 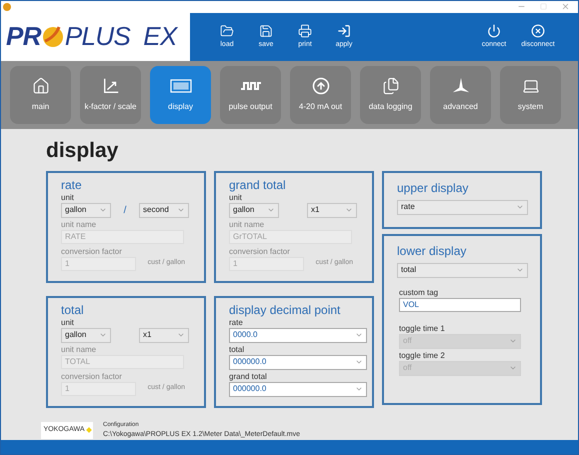 I want to click on printer-icon, so click(x=305, y=31).